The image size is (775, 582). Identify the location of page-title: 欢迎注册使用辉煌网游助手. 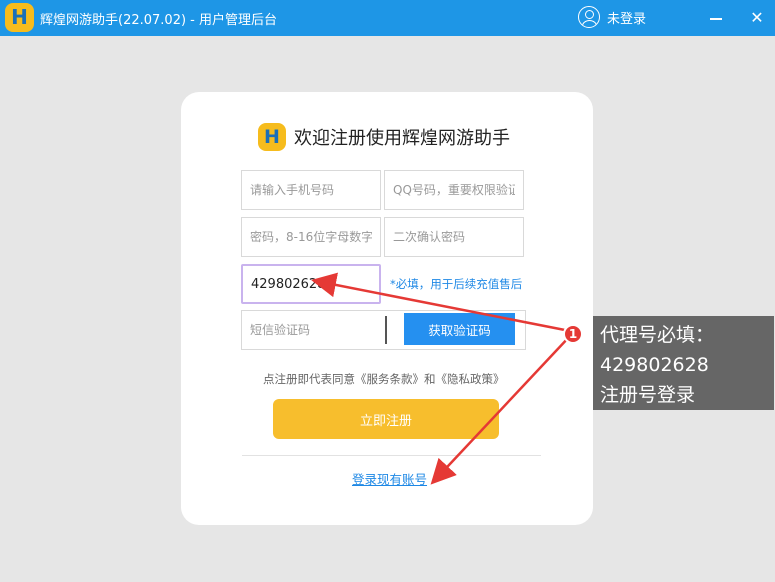
(402, 138).